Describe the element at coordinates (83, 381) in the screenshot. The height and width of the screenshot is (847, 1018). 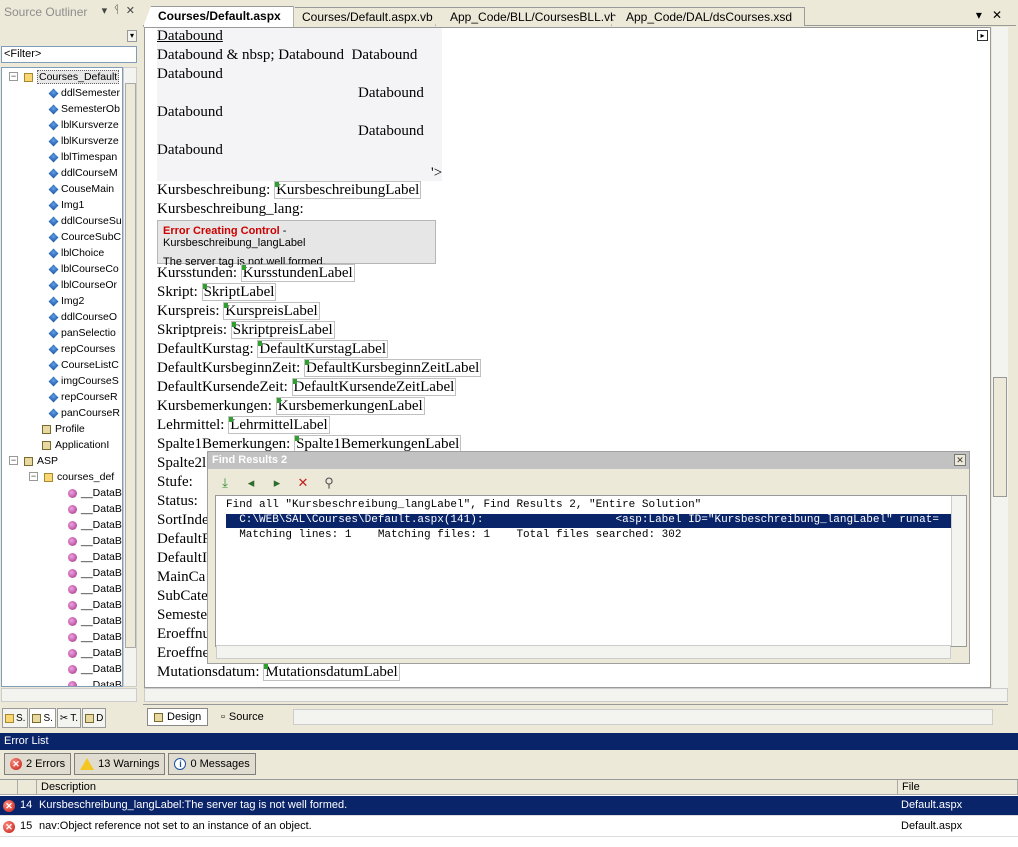
I see `tree-node-control: imgCourseS` at that location.